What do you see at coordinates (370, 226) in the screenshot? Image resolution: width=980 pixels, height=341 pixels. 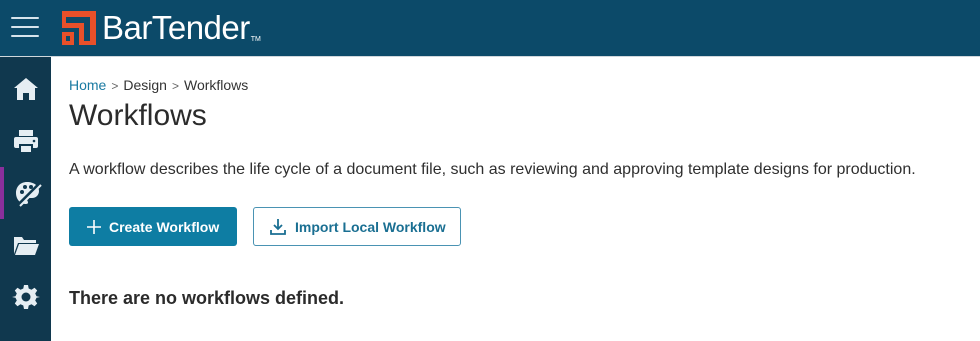 I see `import-local-workflow-label: Import Local Workflow` at bounding box center [370, 226].